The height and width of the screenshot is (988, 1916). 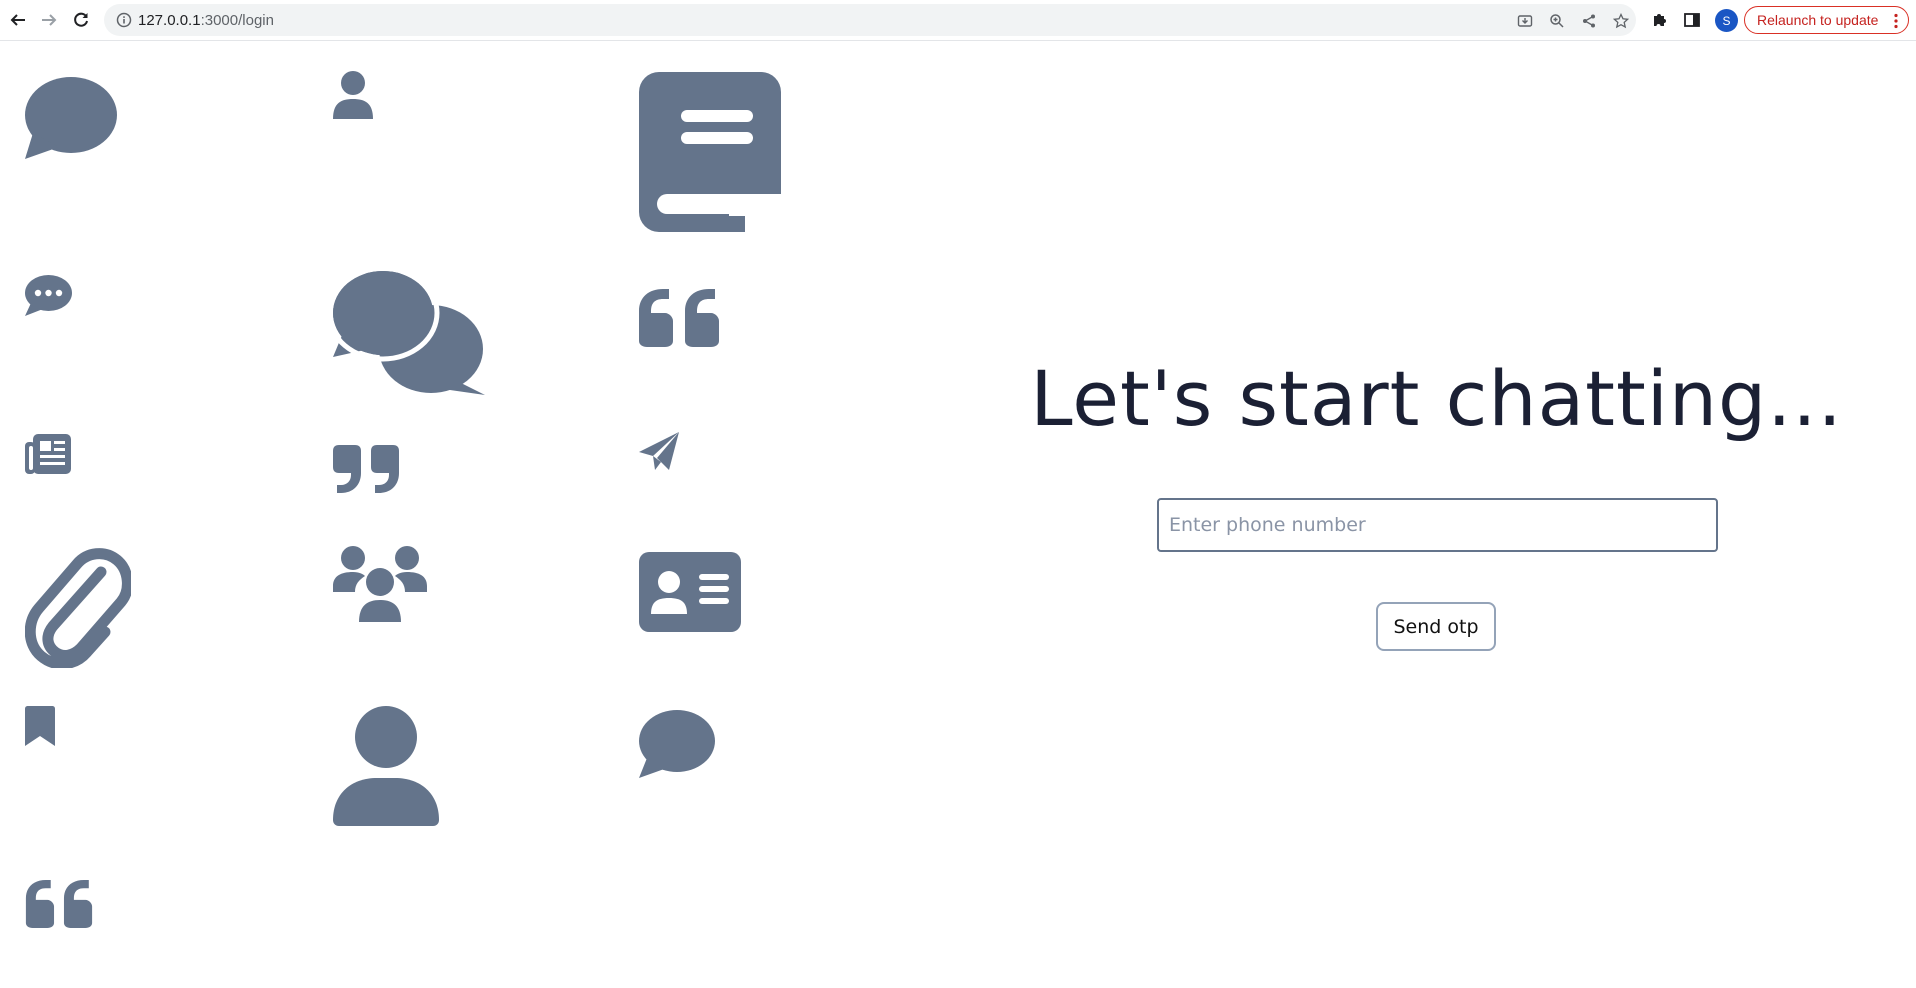 I want to click on quote-left-large-icon, so click(x=59, y=904).